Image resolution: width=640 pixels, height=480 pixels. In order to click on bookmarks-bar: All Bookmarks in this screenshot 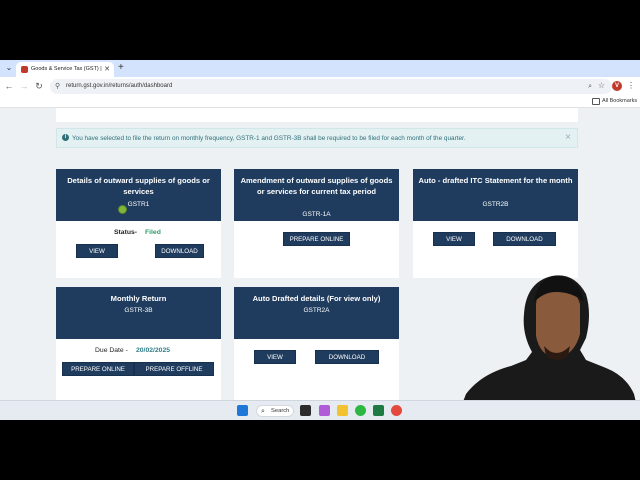, I will do `click(320, 102)`.